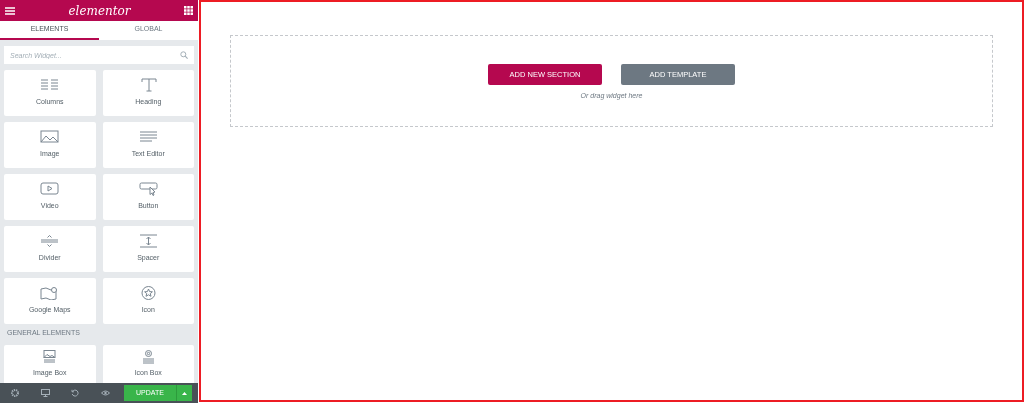  I want to click on video-icon, so click(50, 189).